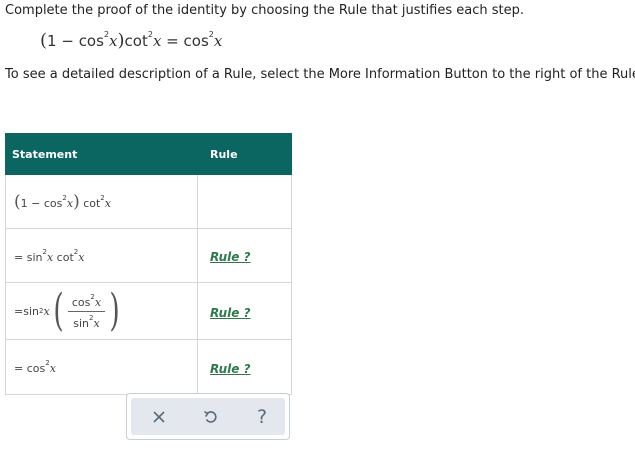  I want to click on statement-expression: = sin 2 x ( cos2x sin2x ), so click(68, 311).